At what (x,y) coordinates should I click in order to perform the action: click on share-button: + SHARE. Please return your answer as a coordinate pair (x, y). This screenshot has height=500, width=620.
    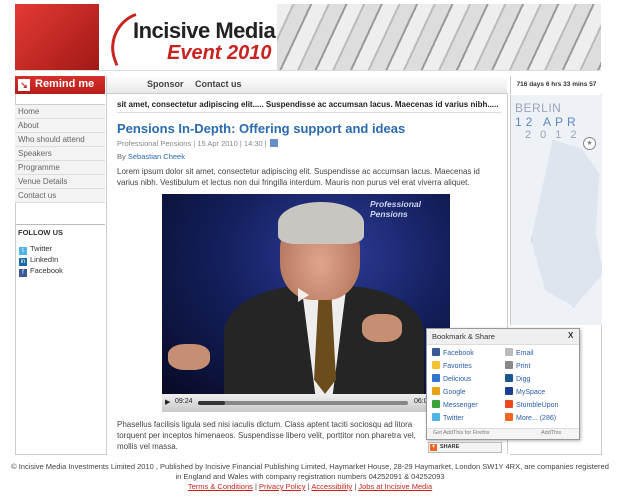
    Looking at the image, I should click on (465, 447).